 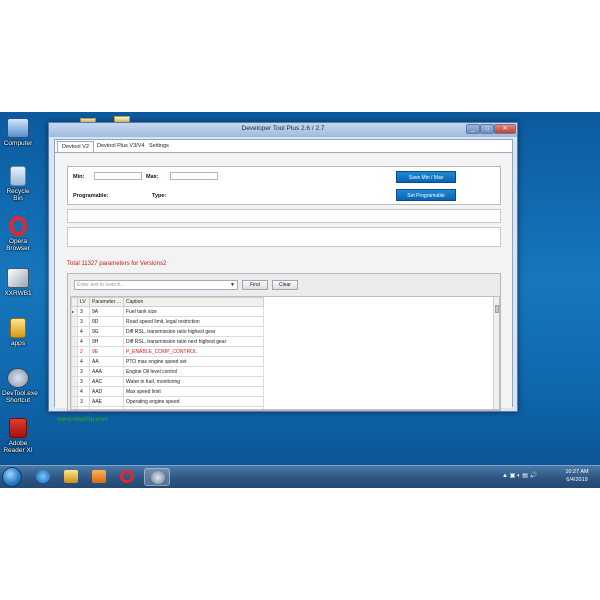 What do you see at coordinates (496, 353) in the screenshot?
I see `vertical-scrollbar` at bounding box center [496, 353].